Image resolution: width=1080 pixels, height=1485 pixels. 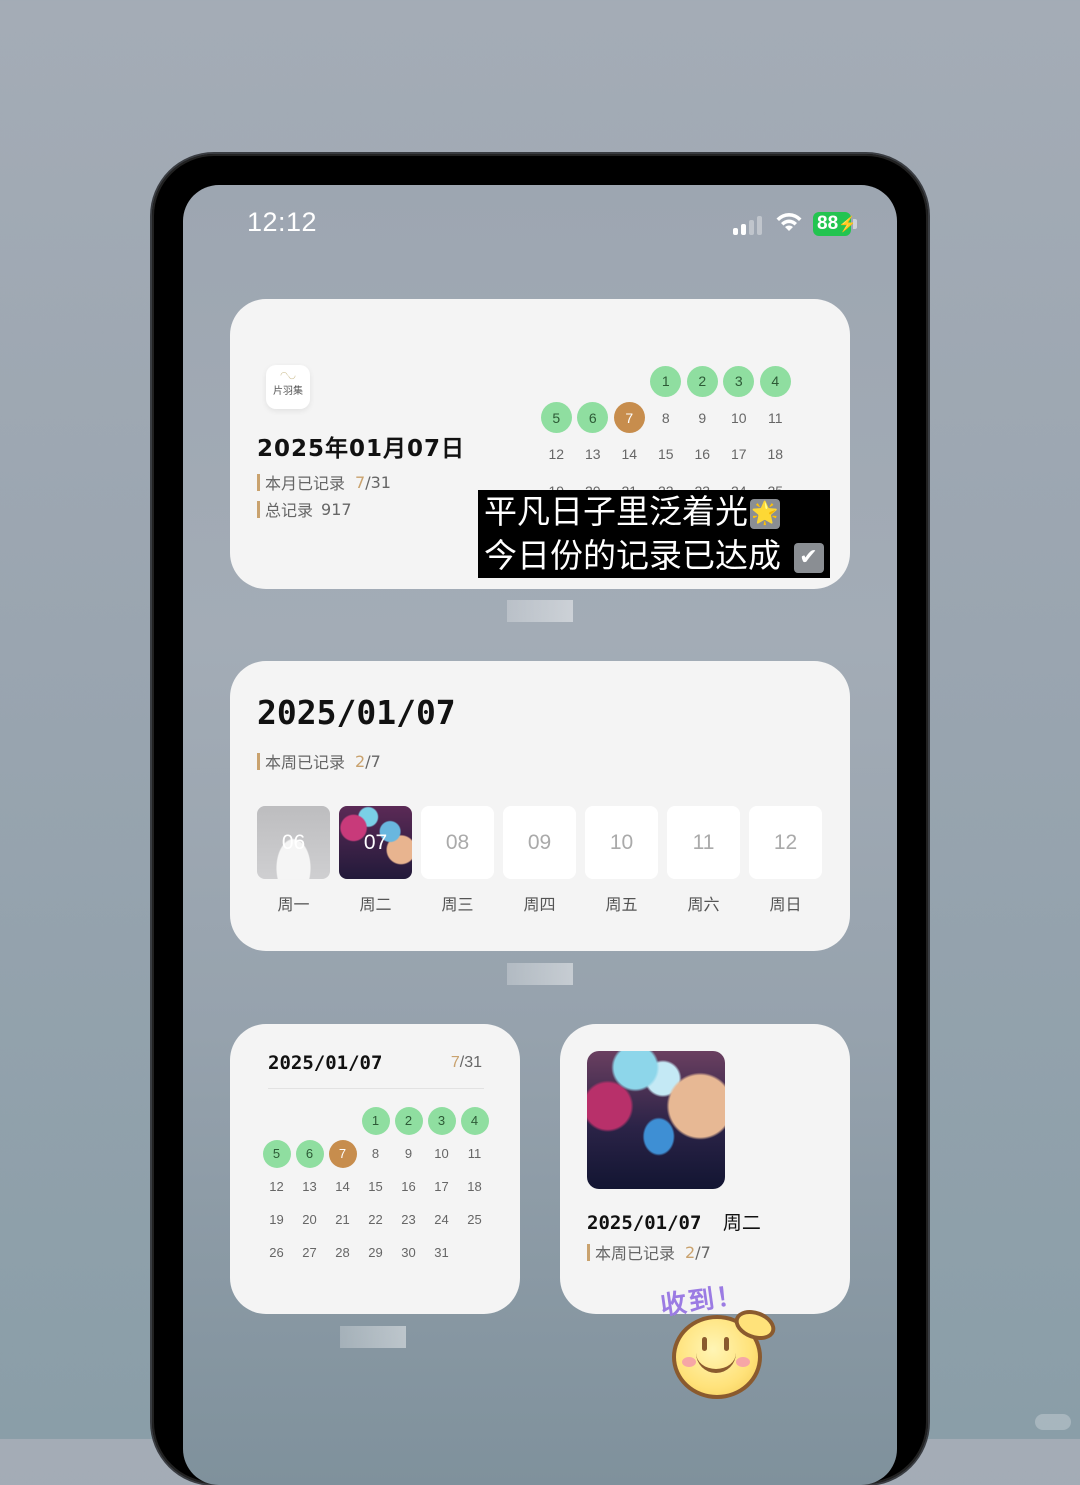 I want to click on month-record-stat: 本月已记录 7/31, so click(x=324, y=482).